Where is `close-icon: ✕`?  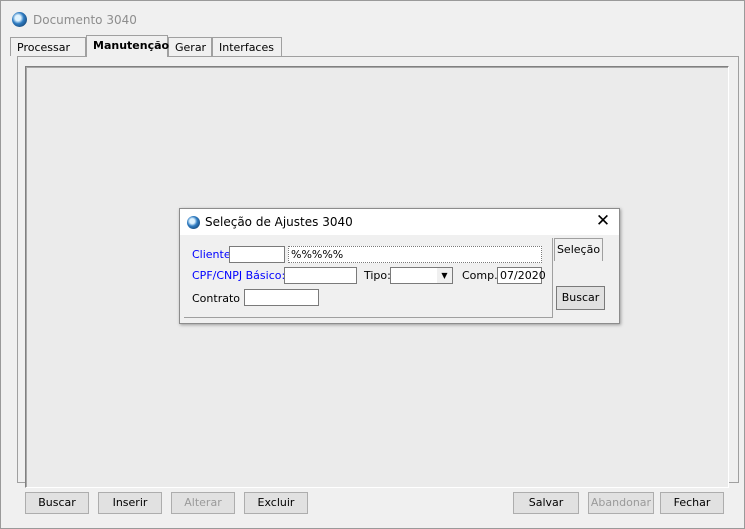 close-icon: ✕ is located at coordinates (603, 221).